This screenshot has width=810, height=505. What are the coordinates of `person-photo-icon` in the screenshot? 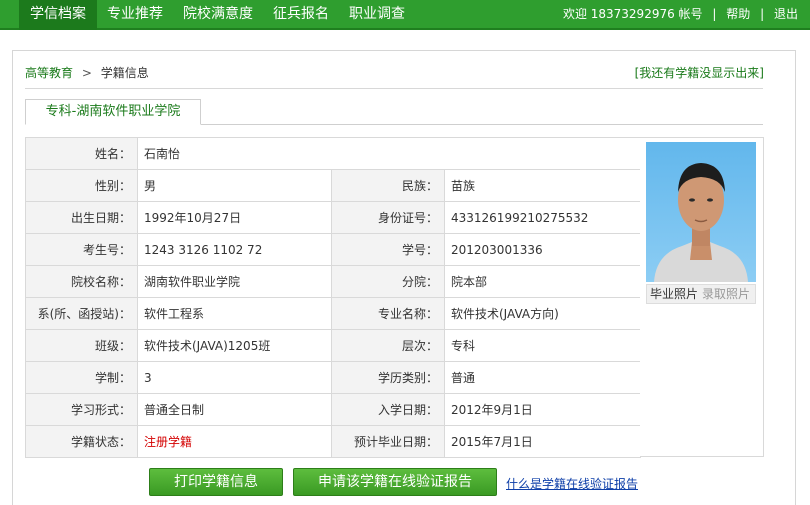 It's located at (701, 222).